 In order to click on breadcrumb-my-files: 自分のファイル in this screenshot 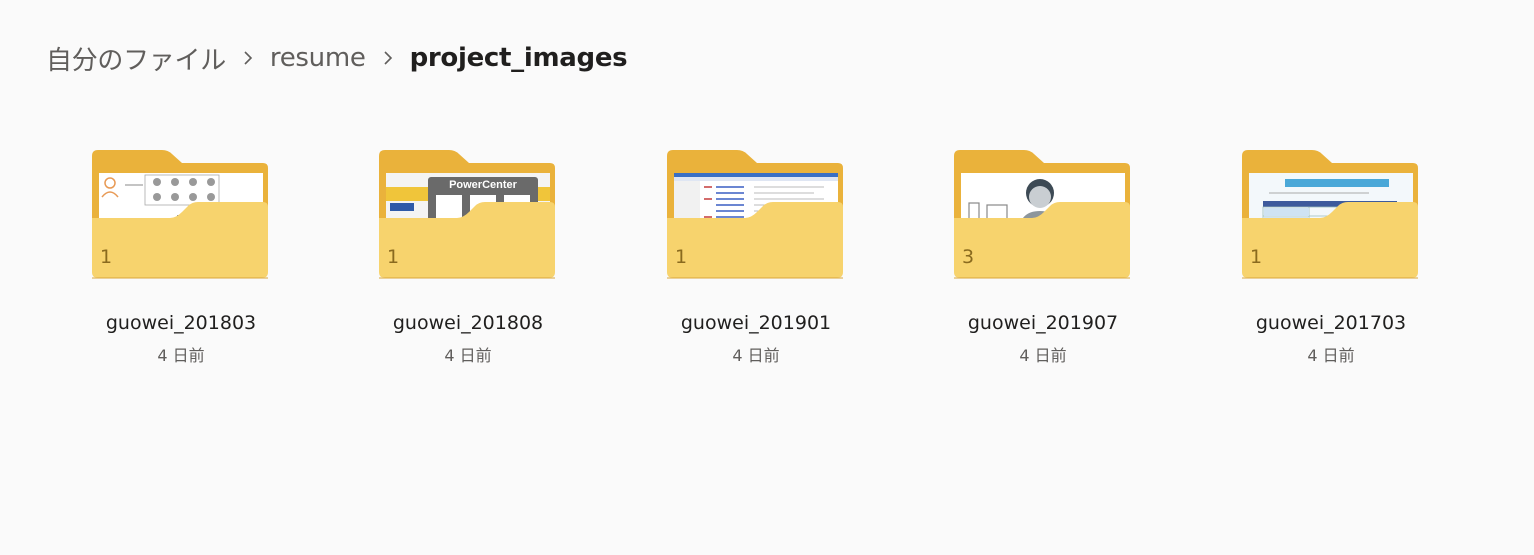, I will do `click(136, 58)`.